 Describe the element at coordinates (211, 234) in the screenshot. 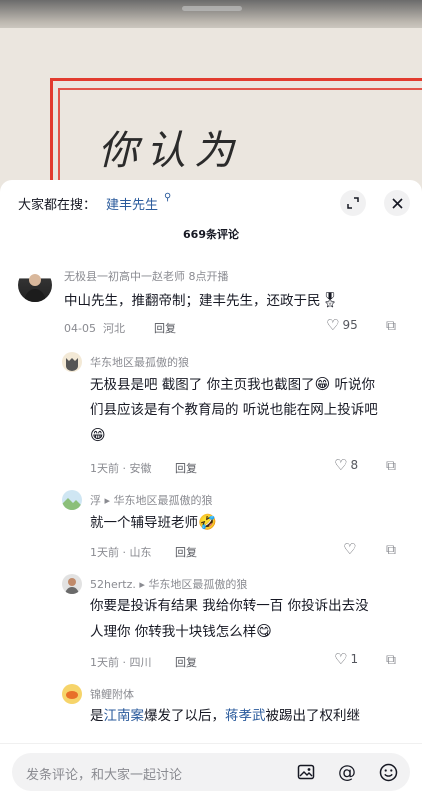

I see `comment-count: 669条评论` at that location.